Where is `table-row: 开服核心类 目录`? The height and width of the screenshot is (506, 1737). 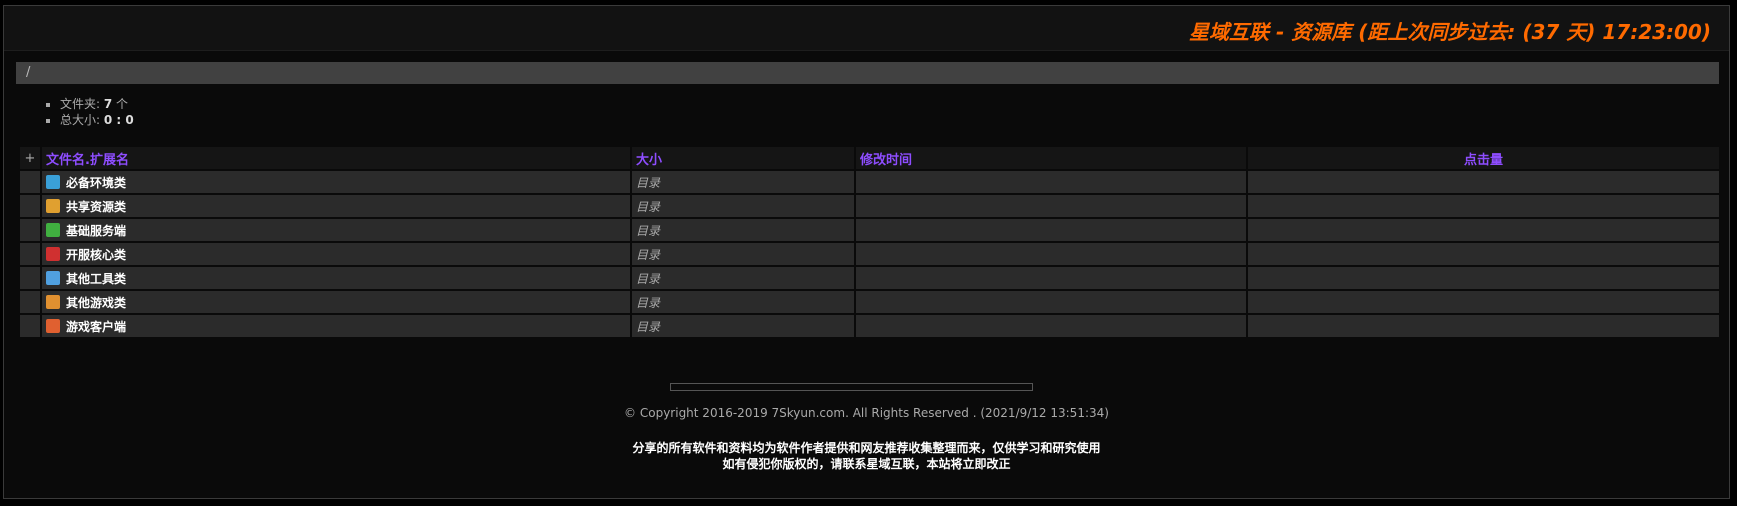
table-row: 开服核心类 目录 is located at coordinates (869, 254).